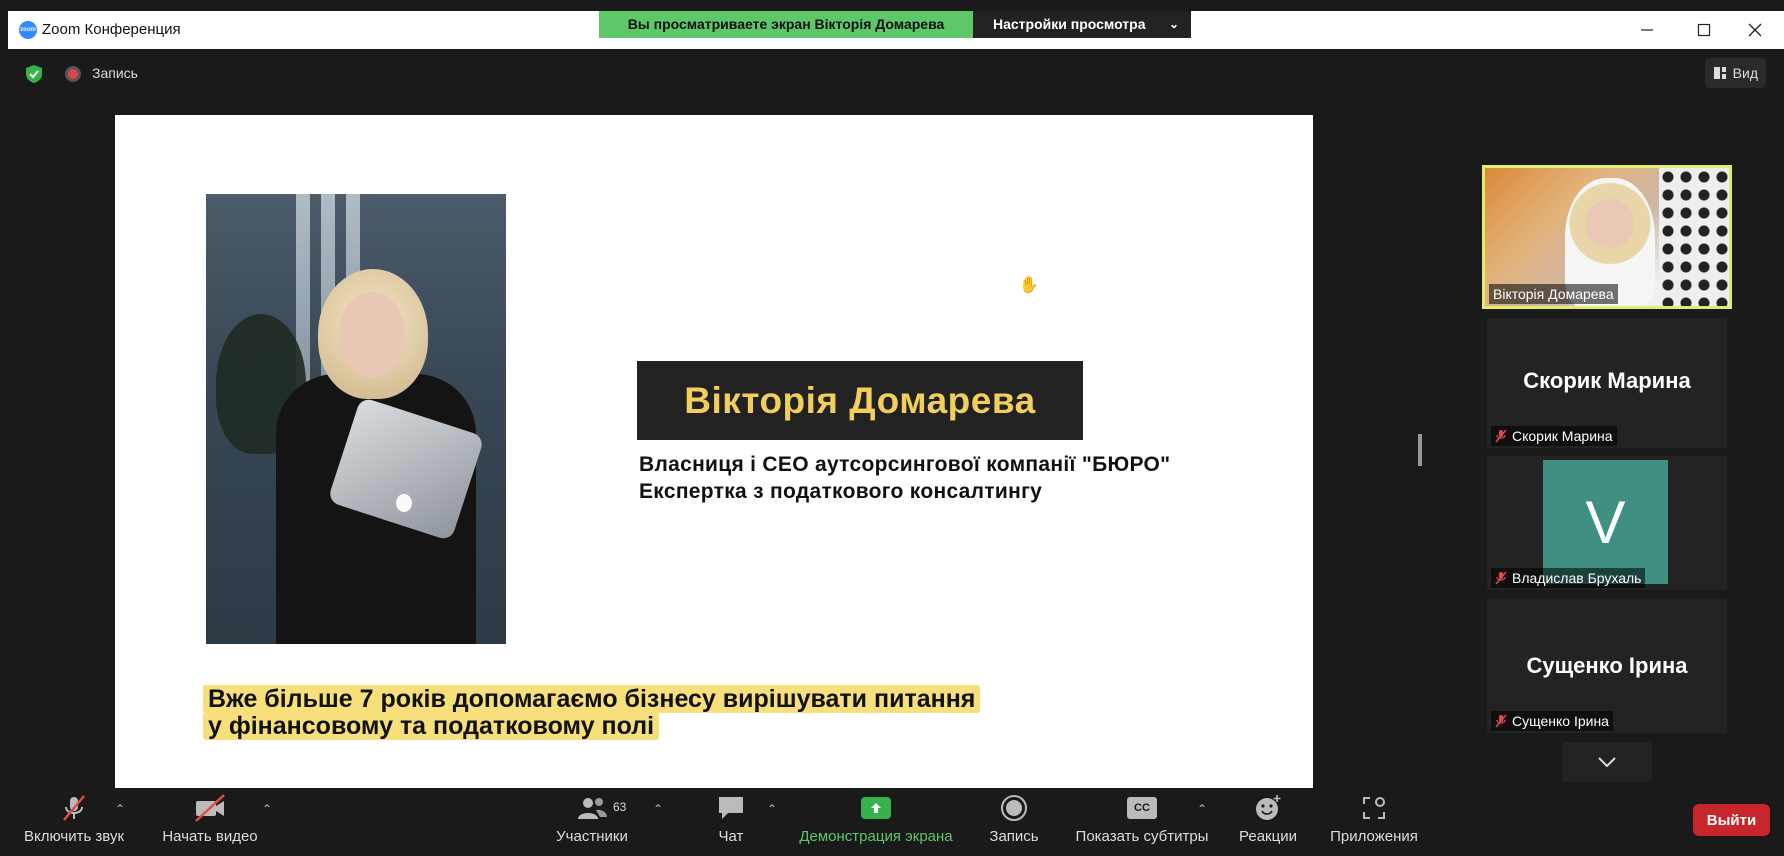 The width and height of the screenshot is (1784, 856). Describe the element at coordinates (1607, 237) in the screenshot. I see `participant-tile-active: Вікторія Домарева` at that location.